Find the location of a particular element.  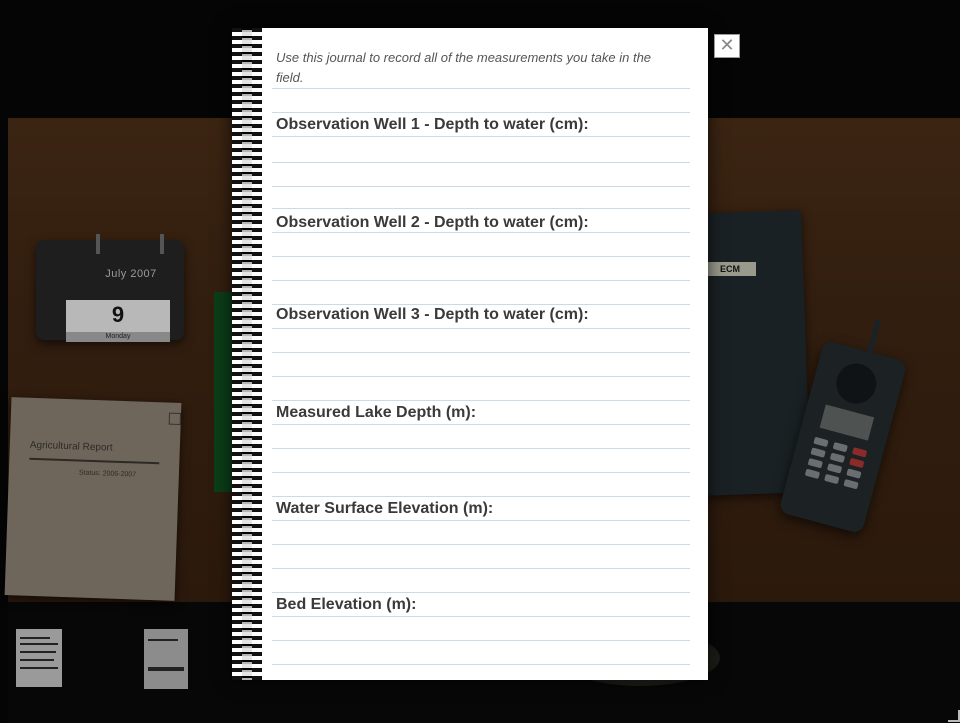

report-divider is located at coordinates (94, 461).